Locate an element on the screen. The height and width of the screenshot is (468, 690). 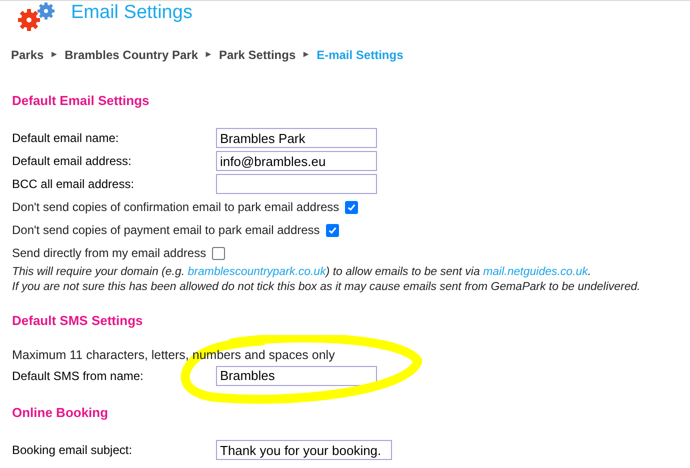
field-label: Default email address: is located at coordinates (72, 161).